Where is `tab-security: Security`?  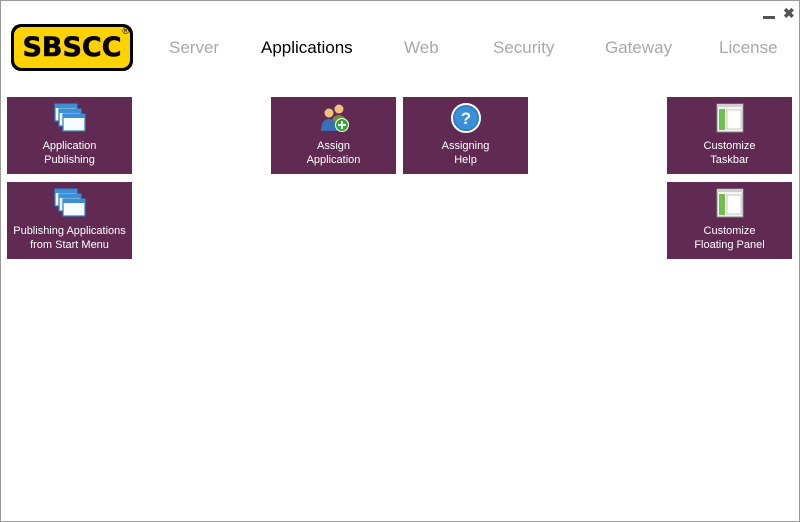
tab-security: Security is located at coordinates (523, 48).